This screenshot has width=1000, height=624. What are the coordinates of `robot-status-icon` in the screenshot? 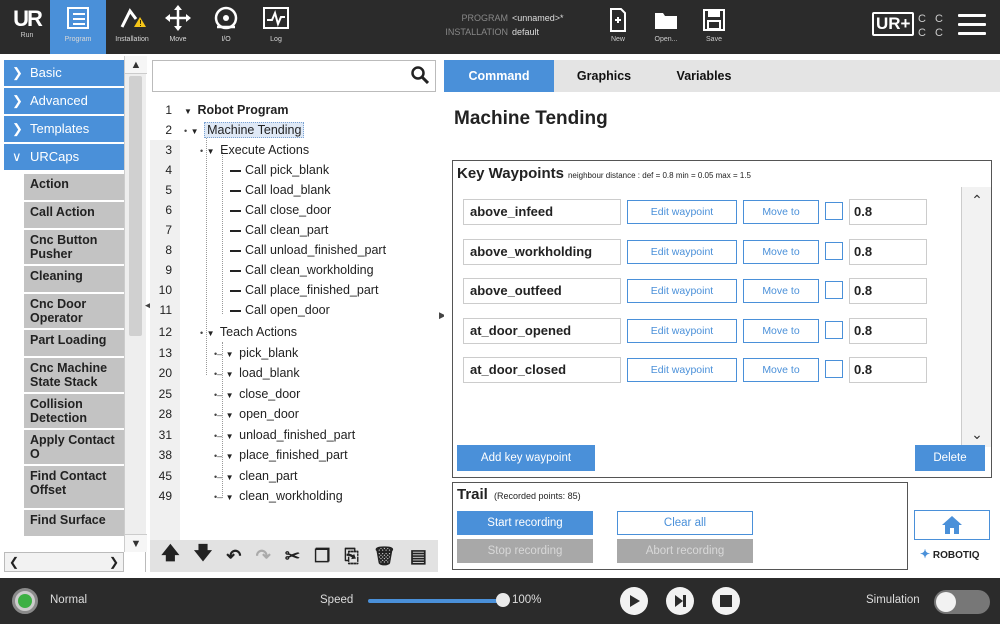 It's located at (25, 601).